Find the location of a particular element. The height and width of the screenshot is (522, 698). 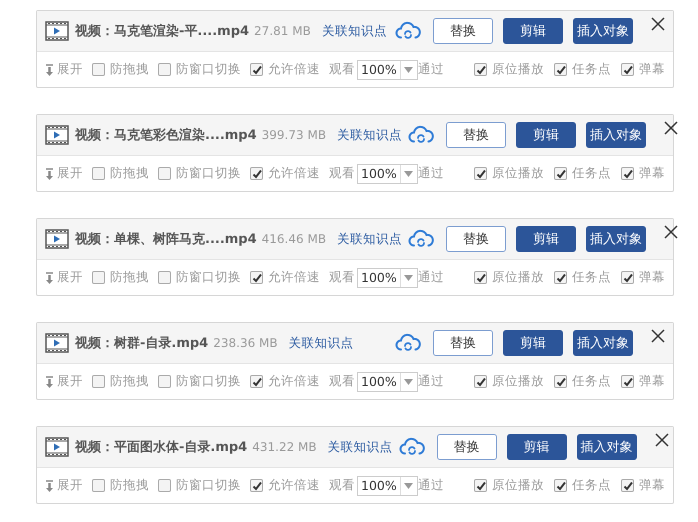

video-title: 视频：树群-自录.mp4 is located at coordinates (141, 343).